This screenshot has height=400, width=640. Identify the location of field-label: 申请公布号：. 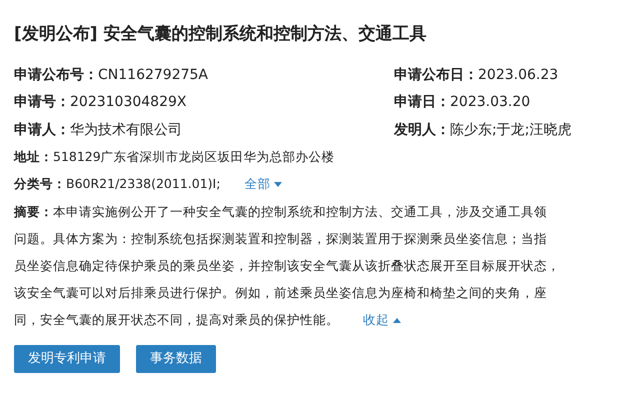
(56, 75).